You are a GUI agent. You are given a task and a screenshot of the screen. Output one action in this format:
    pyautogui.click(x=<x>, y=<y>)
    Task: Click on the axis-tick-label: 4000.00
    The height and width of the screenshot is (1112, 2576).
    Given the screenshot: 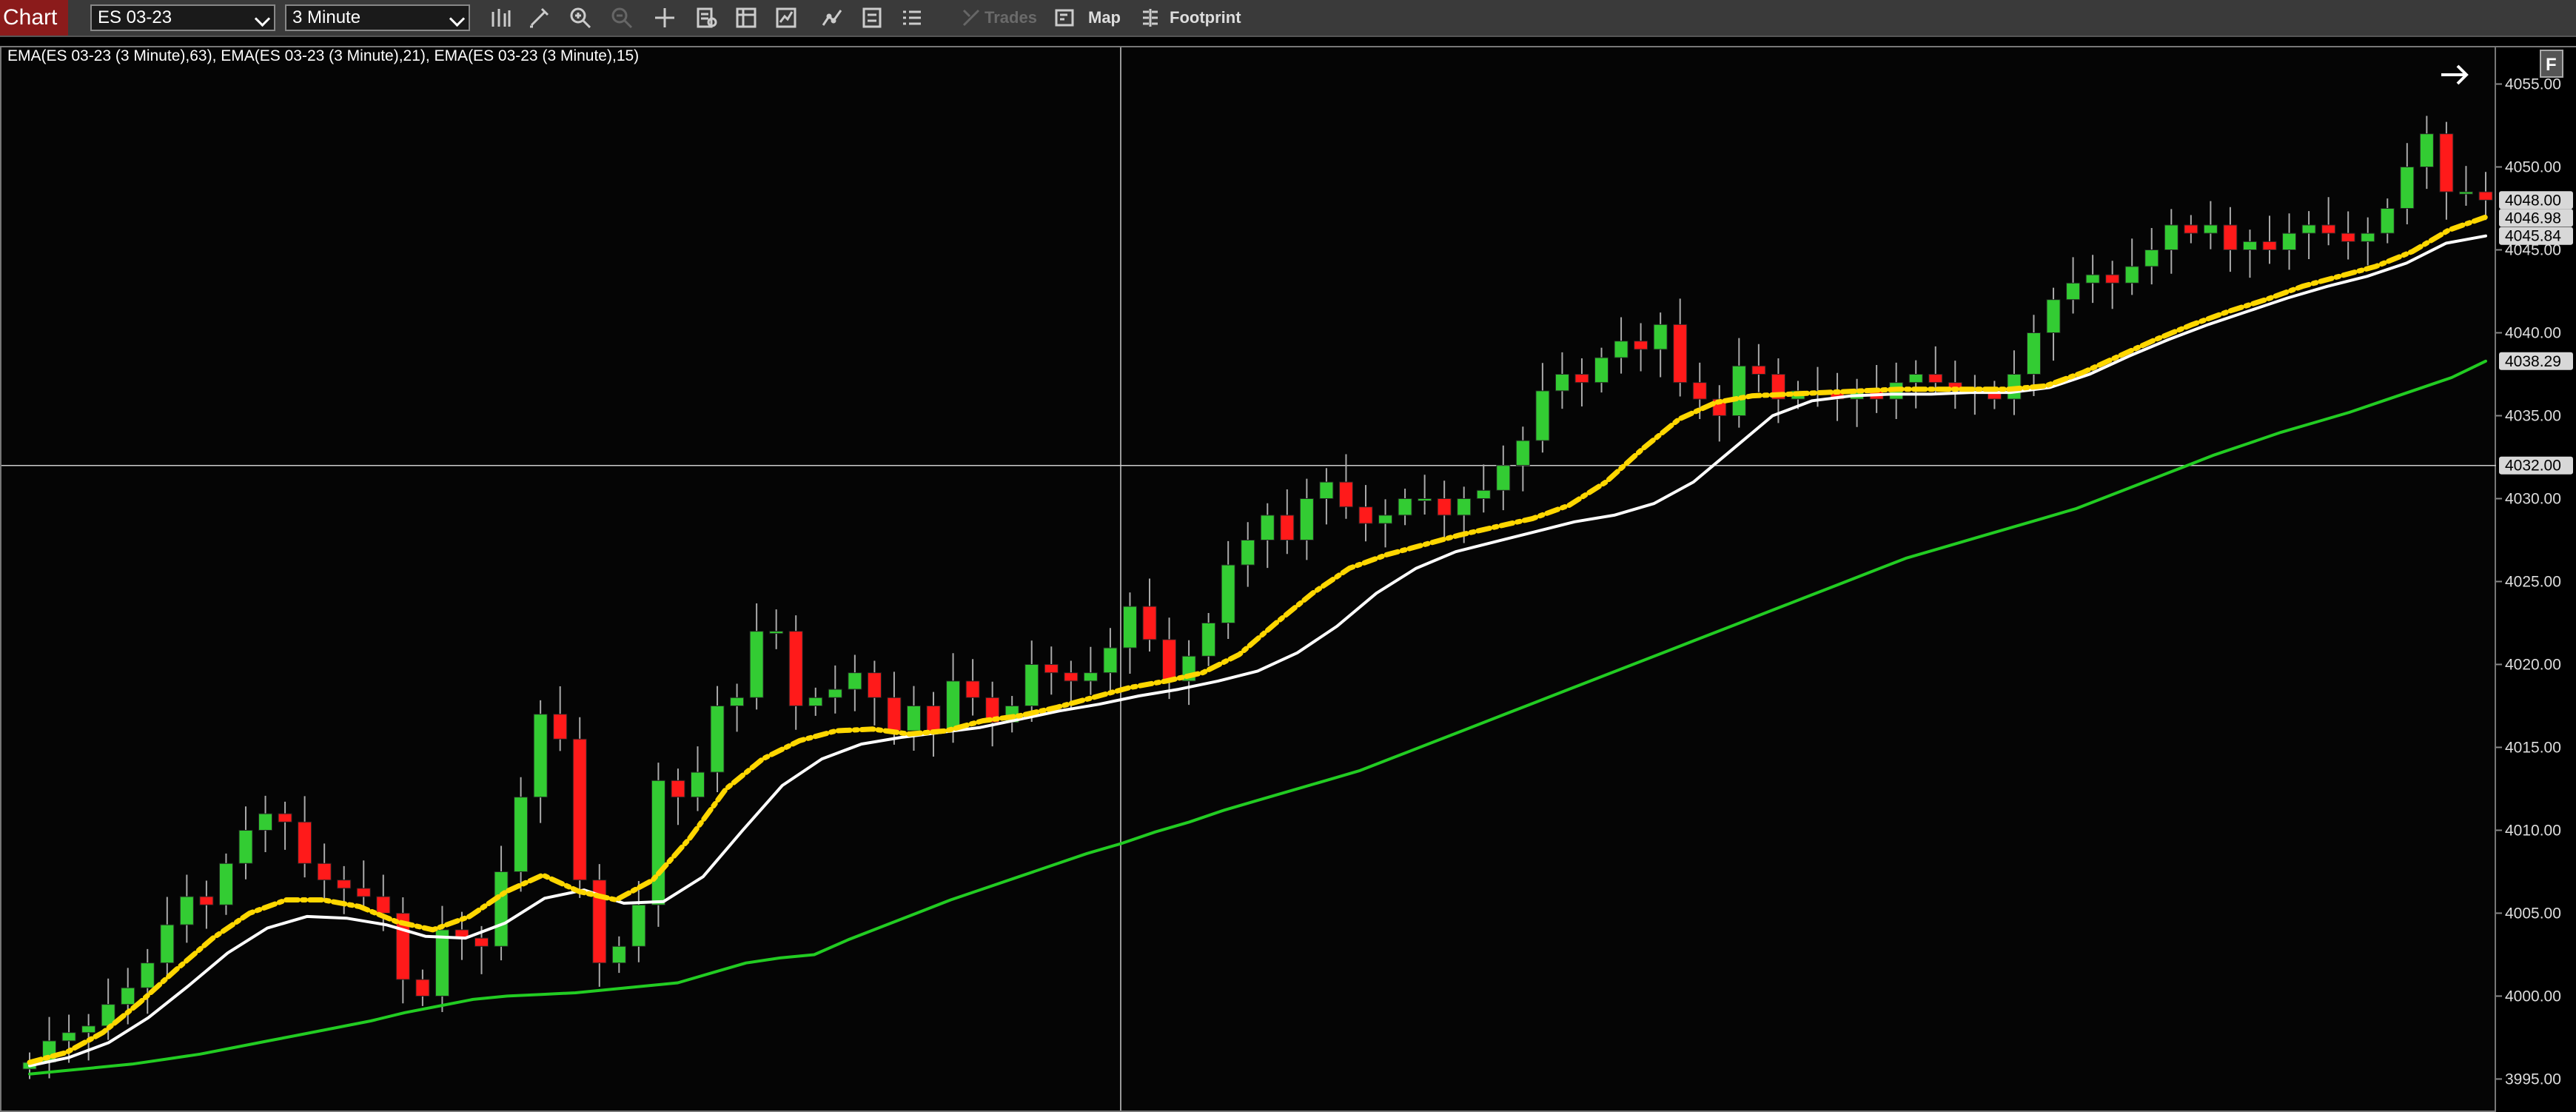 What is the action you would take?
    pyautogui.click(x=2533, y=996)
    